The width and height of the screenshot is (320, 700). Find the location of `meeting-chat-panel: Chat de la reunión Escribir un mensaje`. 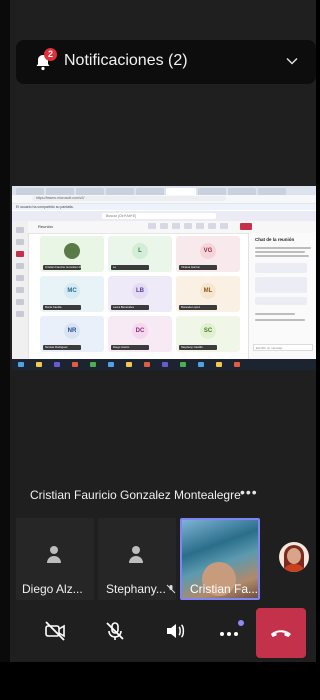

meeting-chat-panel: Chat de la reunión Escribir un mensaje is located at coordinates (282, 296).